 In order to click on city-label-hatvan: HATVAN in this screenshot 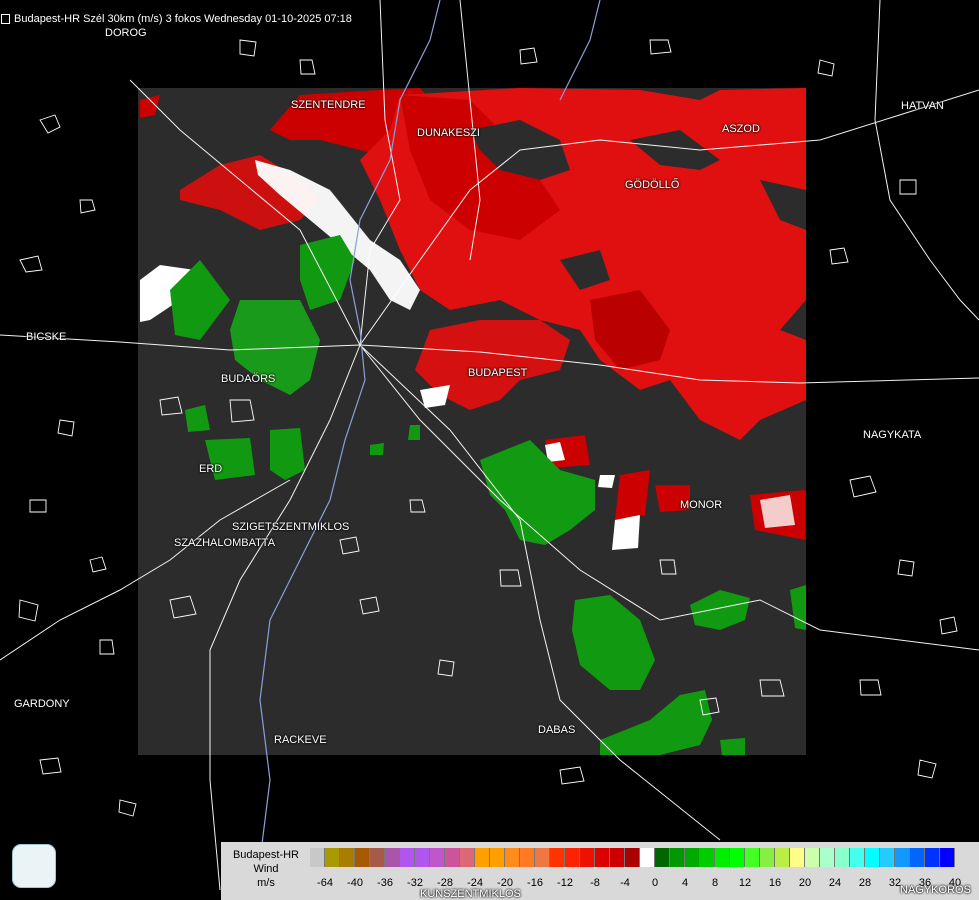, I will do `click(922, 106)`.